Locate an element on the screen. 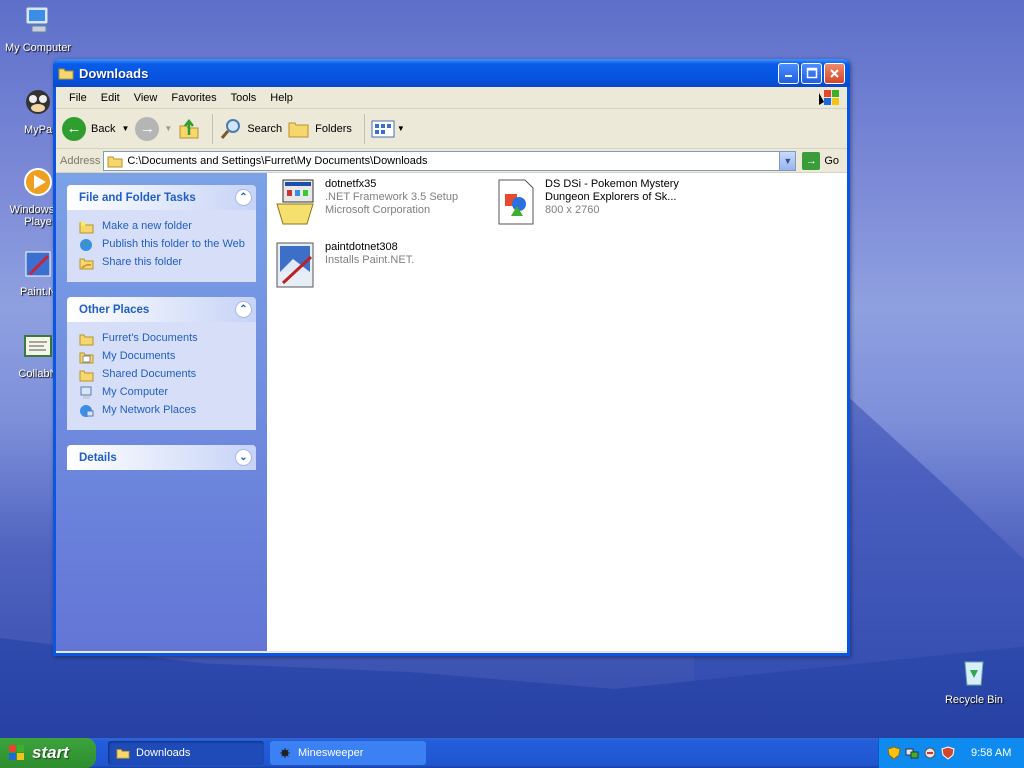  address-label: Address is located at coordinates (80, 160).